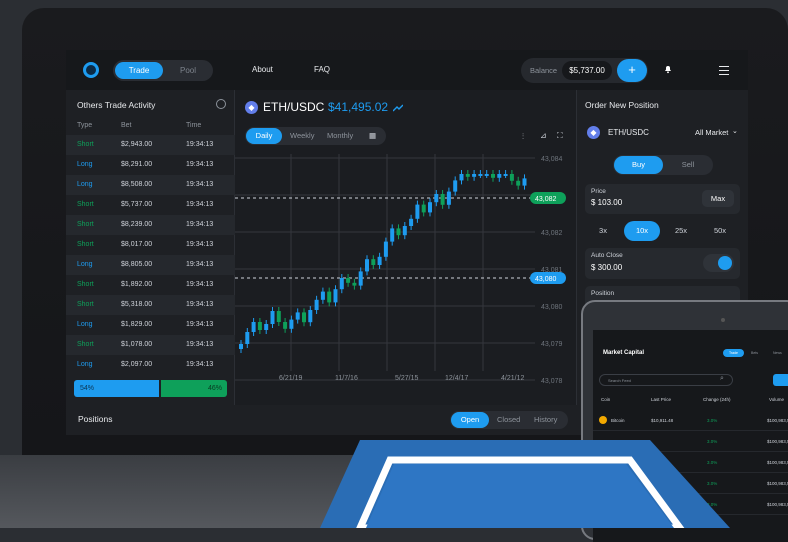 Image resolution: width=788 pixels, height=542 pixels. What do you see at coordinates (508, 419) in the screenshot?
I see `tab-closed: Closed` at bounding box center [508, 419].